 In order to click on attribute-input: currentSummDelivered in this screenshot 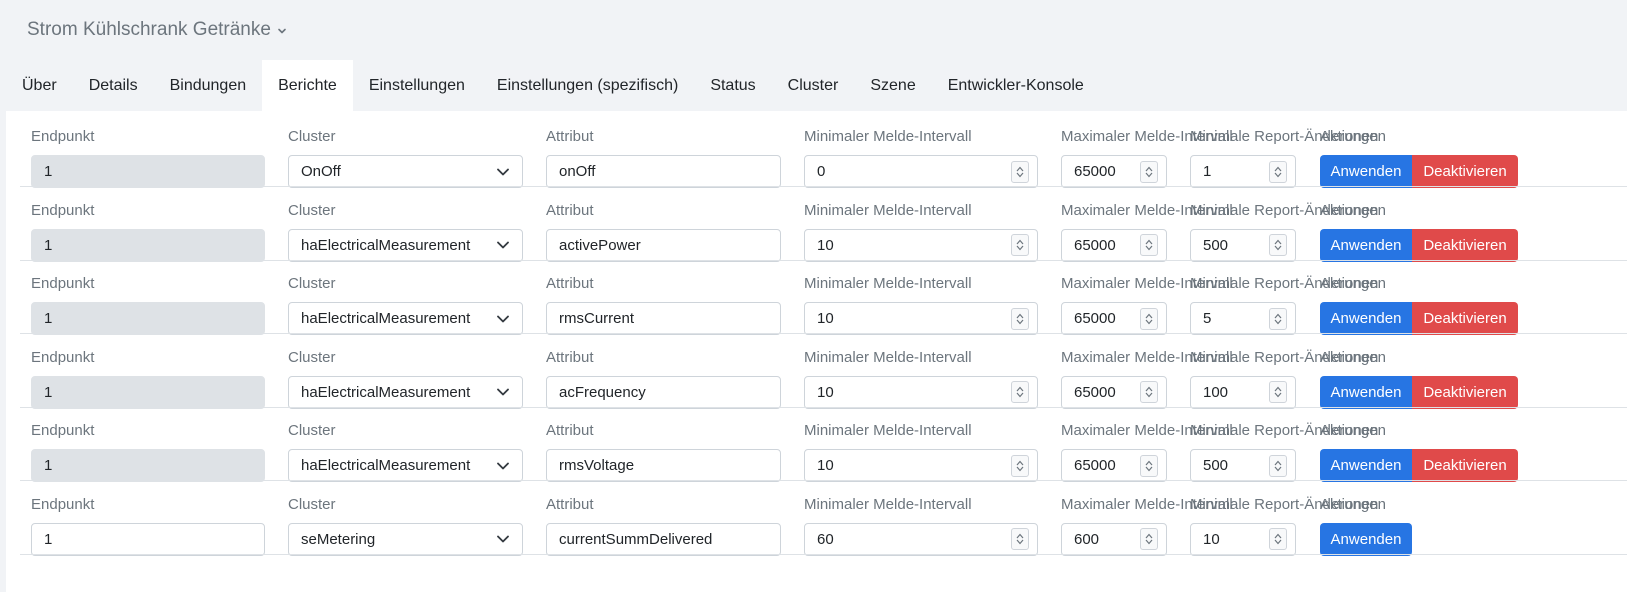, I will do `click(663, 539)`.